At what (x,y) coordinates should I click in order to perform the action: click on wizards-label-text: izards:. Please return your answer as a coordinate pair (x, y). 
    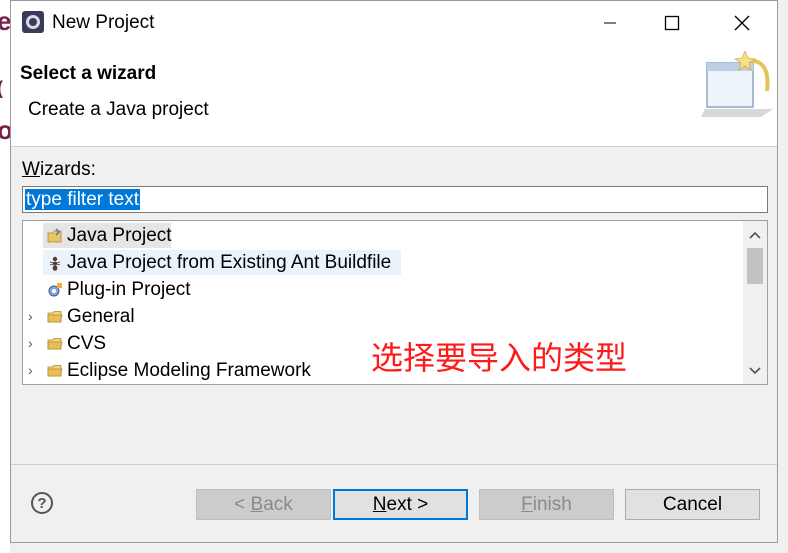
    Looking at the image, I should click on (67, 169).